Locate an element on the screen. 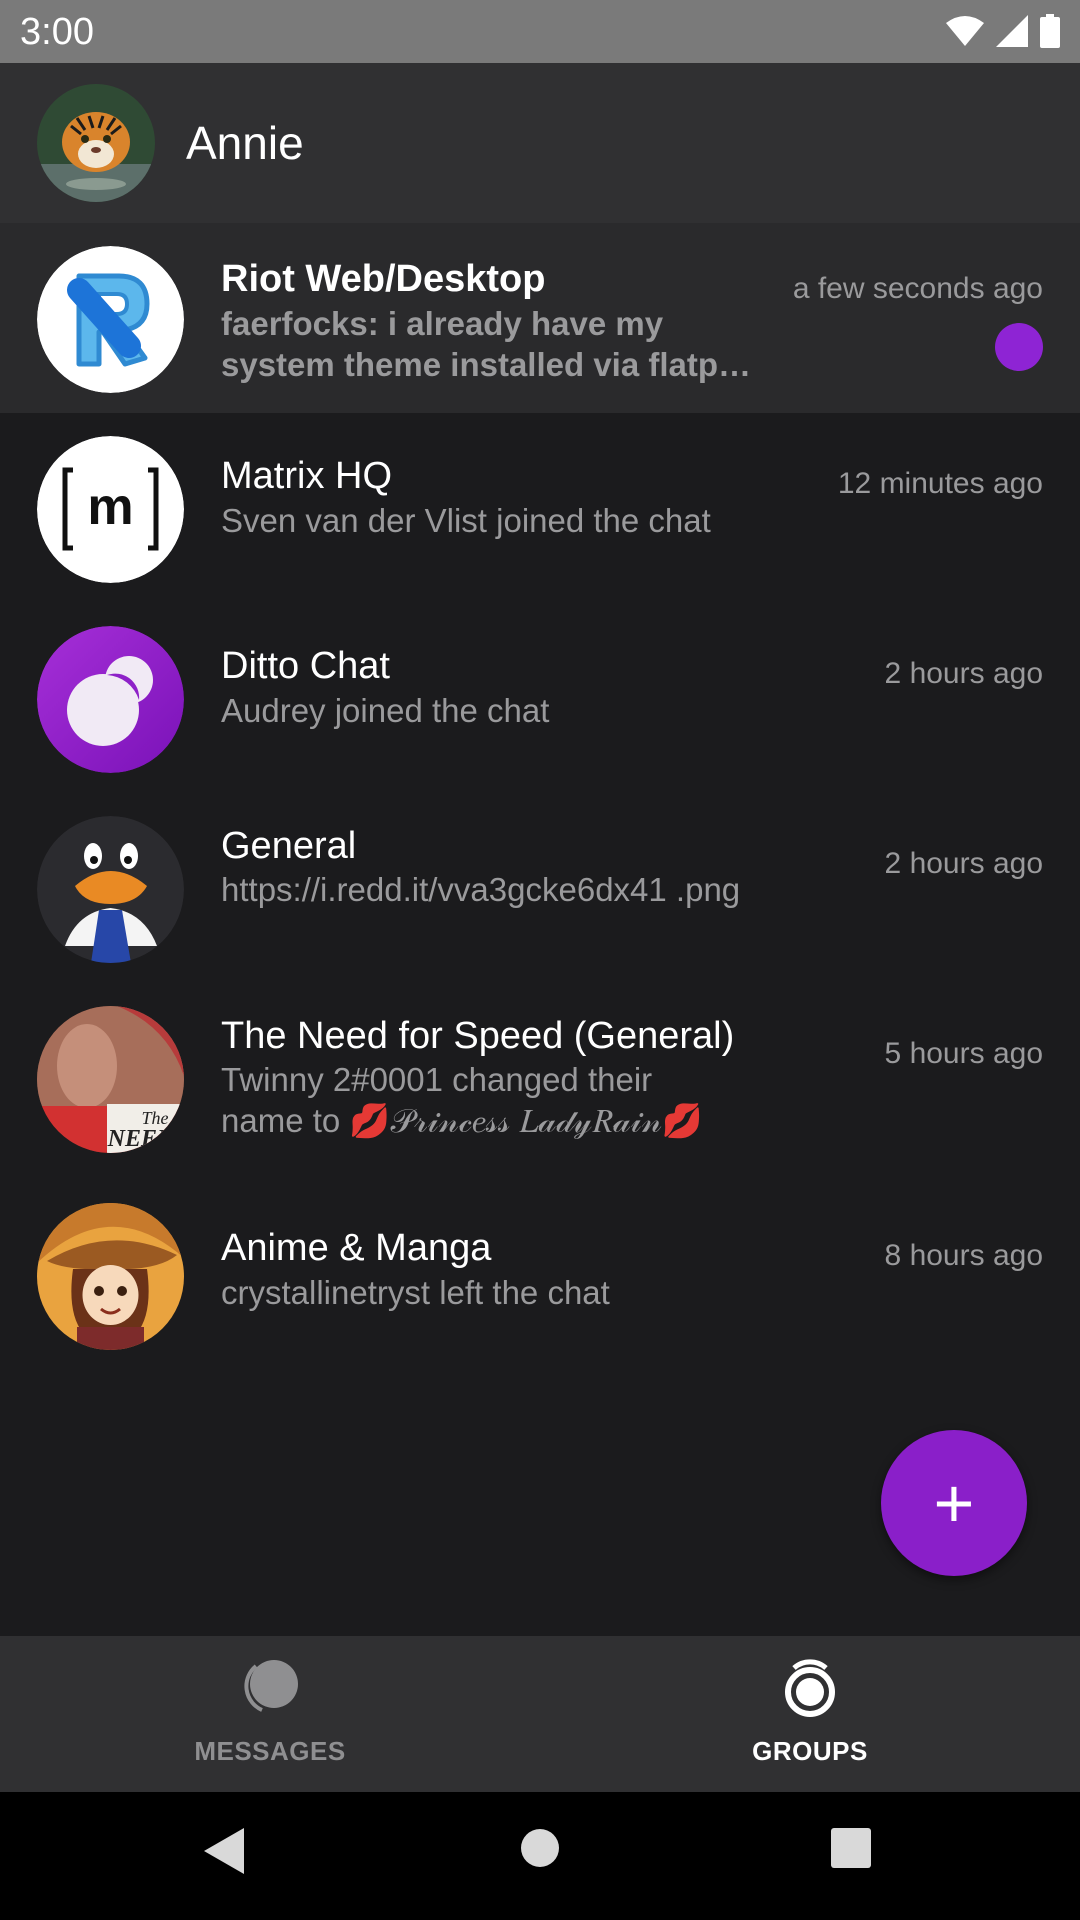 The image size is (1080, 1920). status-icons is located at coordinates (1003, 31).